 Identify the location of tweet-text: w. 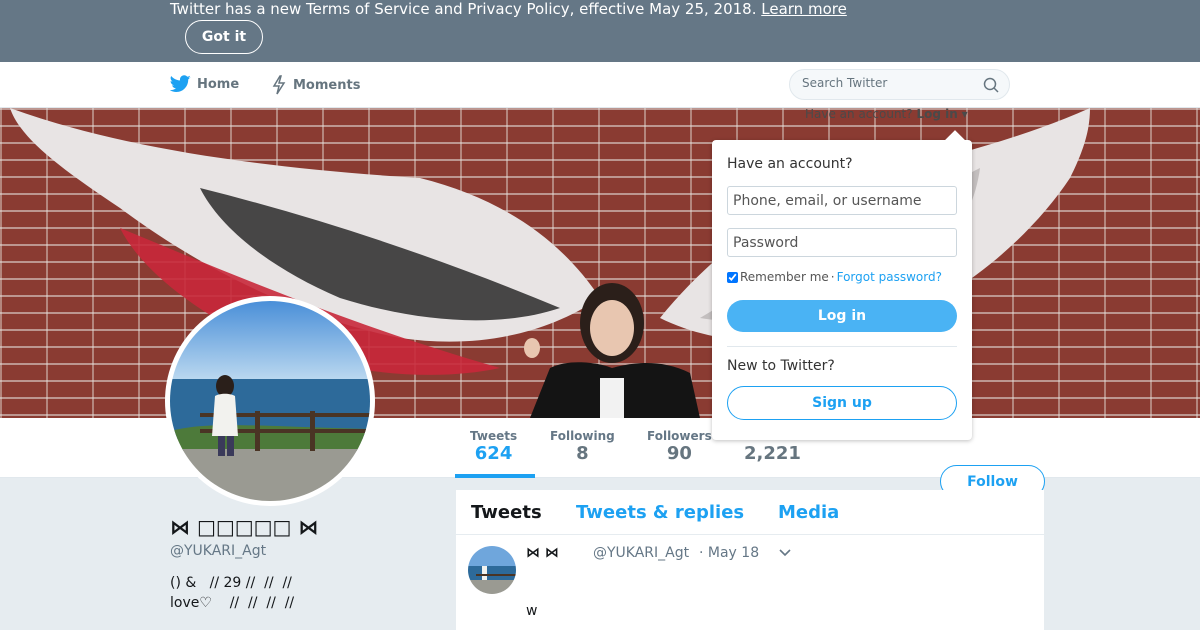
(532, 611).